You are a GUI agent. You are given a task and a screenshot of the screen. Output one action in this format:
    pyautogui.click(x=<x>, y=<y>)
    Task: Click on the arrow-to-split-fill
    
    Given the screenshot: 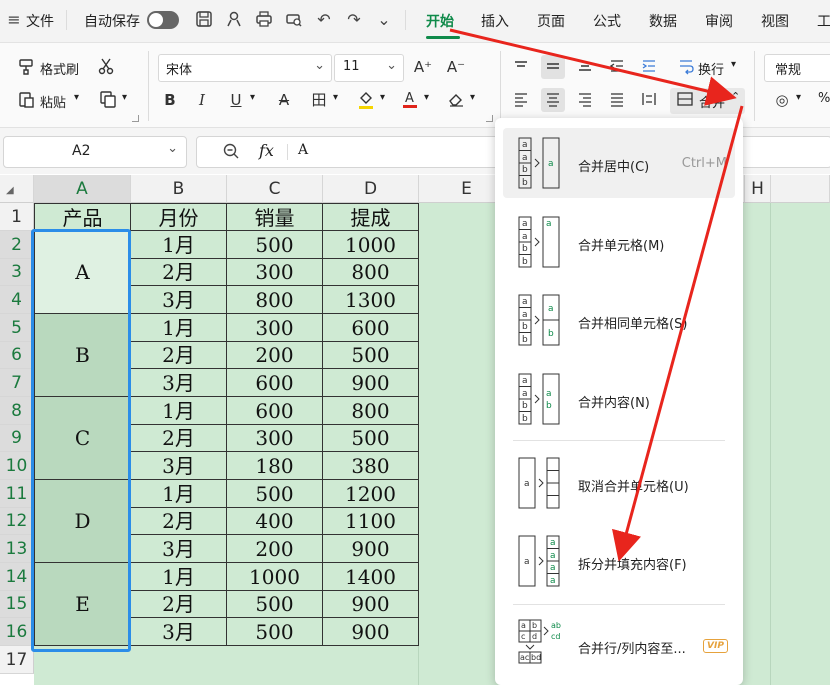 What is the action you would take?
    pyautogui.click(x=678, y=333)
    